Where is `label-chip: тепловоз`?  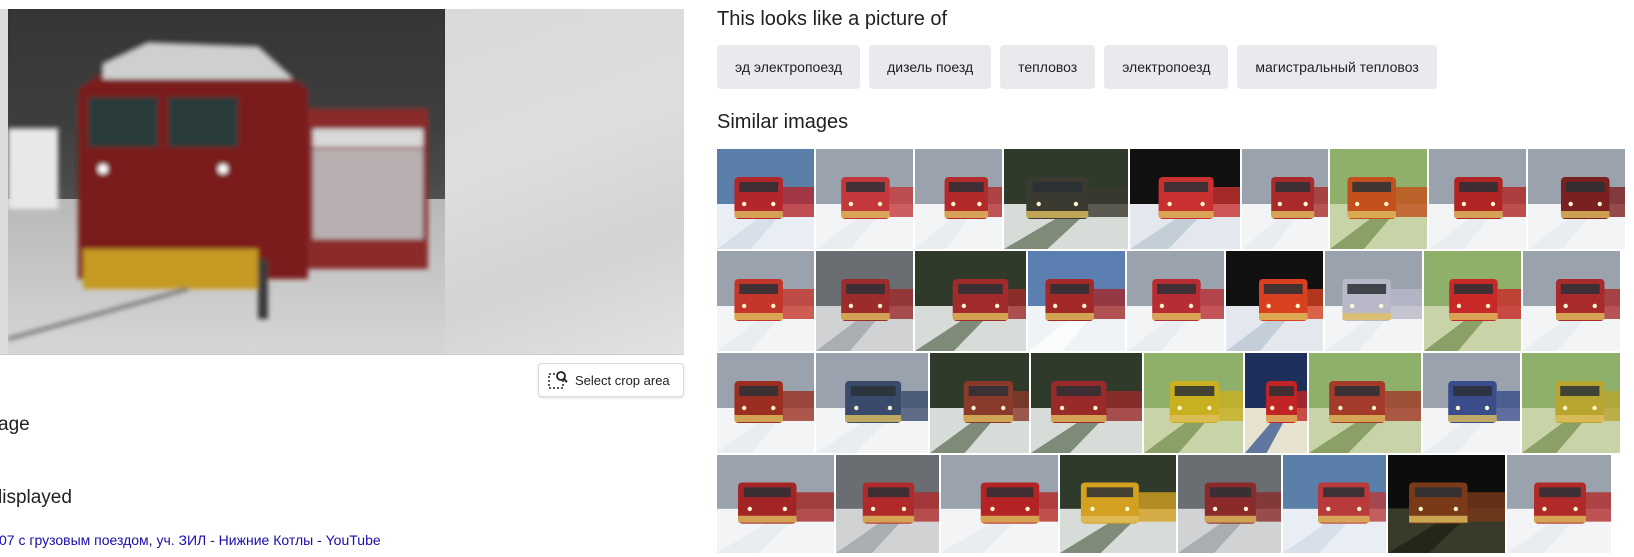 label-chip: тепловоз is located at coordinates (1048, 67).